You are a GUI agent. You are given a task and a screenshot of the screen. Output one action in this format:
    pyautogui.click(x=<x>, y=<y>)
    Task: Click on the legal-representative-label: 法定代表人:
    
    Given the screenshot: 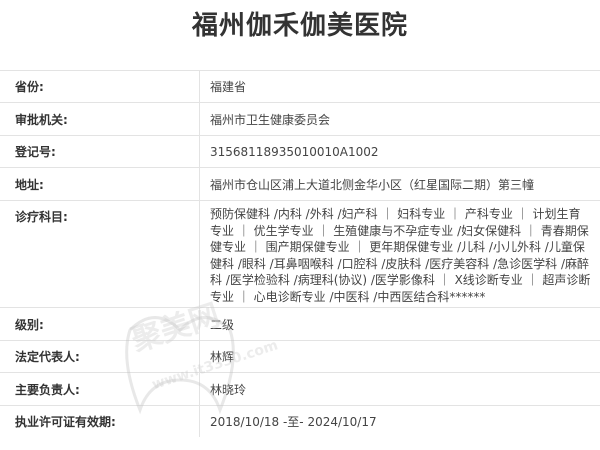 What is the action you would take?
    pyautogui.click(x=100, y=356)
    